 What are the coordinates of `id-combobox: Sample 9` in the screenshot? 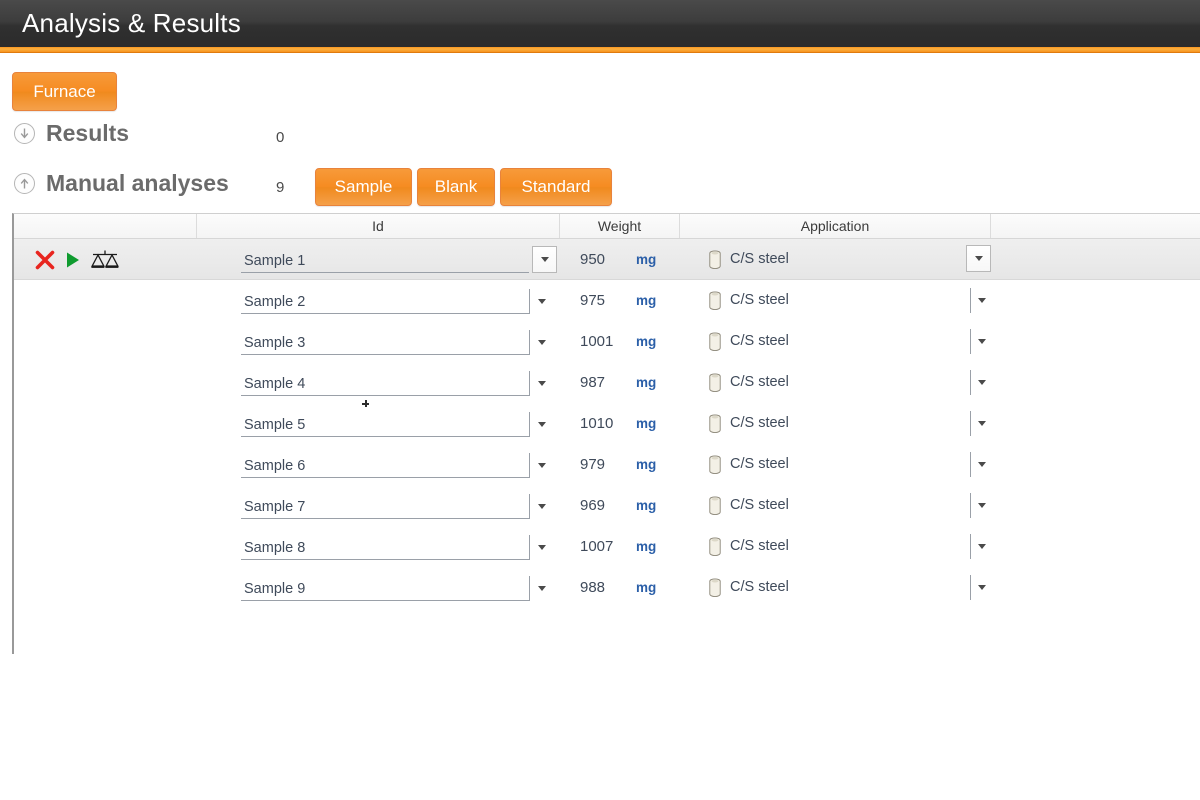 It's located at (394, 587).